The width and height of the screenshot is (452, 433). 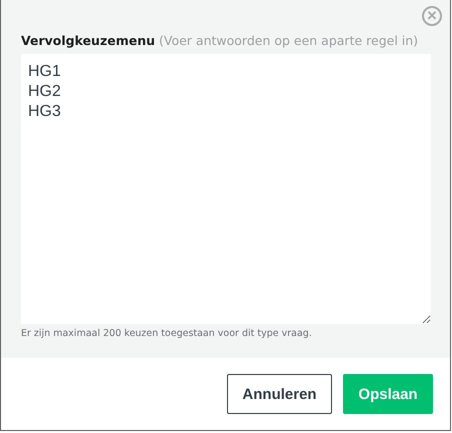 What do you see at coordinates (288, 40) in the screenshot?
I see `field-hint: (Voer antwoorden op een aparte regel in)` at bounding box center [288, 40].